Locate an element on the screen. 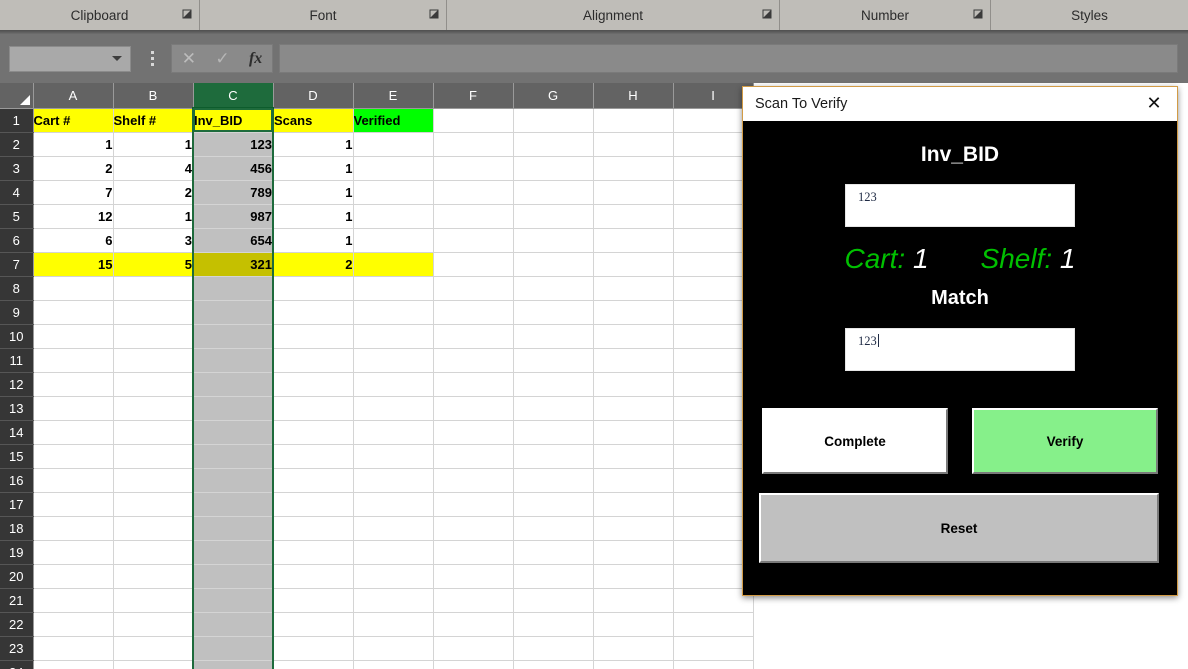 Image resolution: width=1188 pixels, height=669 pixels. cell-E5 is located at coordinates (393, 216).